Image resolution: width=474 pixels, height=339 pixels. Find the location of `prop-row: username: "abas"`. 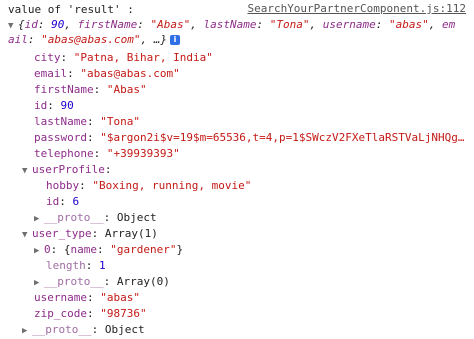

prop-row: username: "abas" is located at coordinates (87, 297).